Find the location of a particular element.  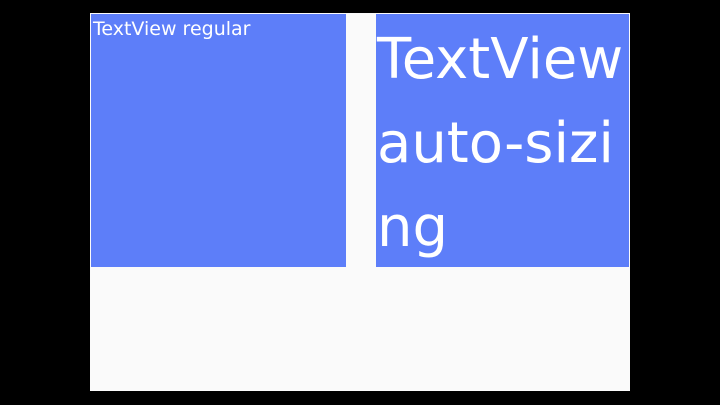

textview-regular-text: TextView regular is located at coordinates (172, 29).